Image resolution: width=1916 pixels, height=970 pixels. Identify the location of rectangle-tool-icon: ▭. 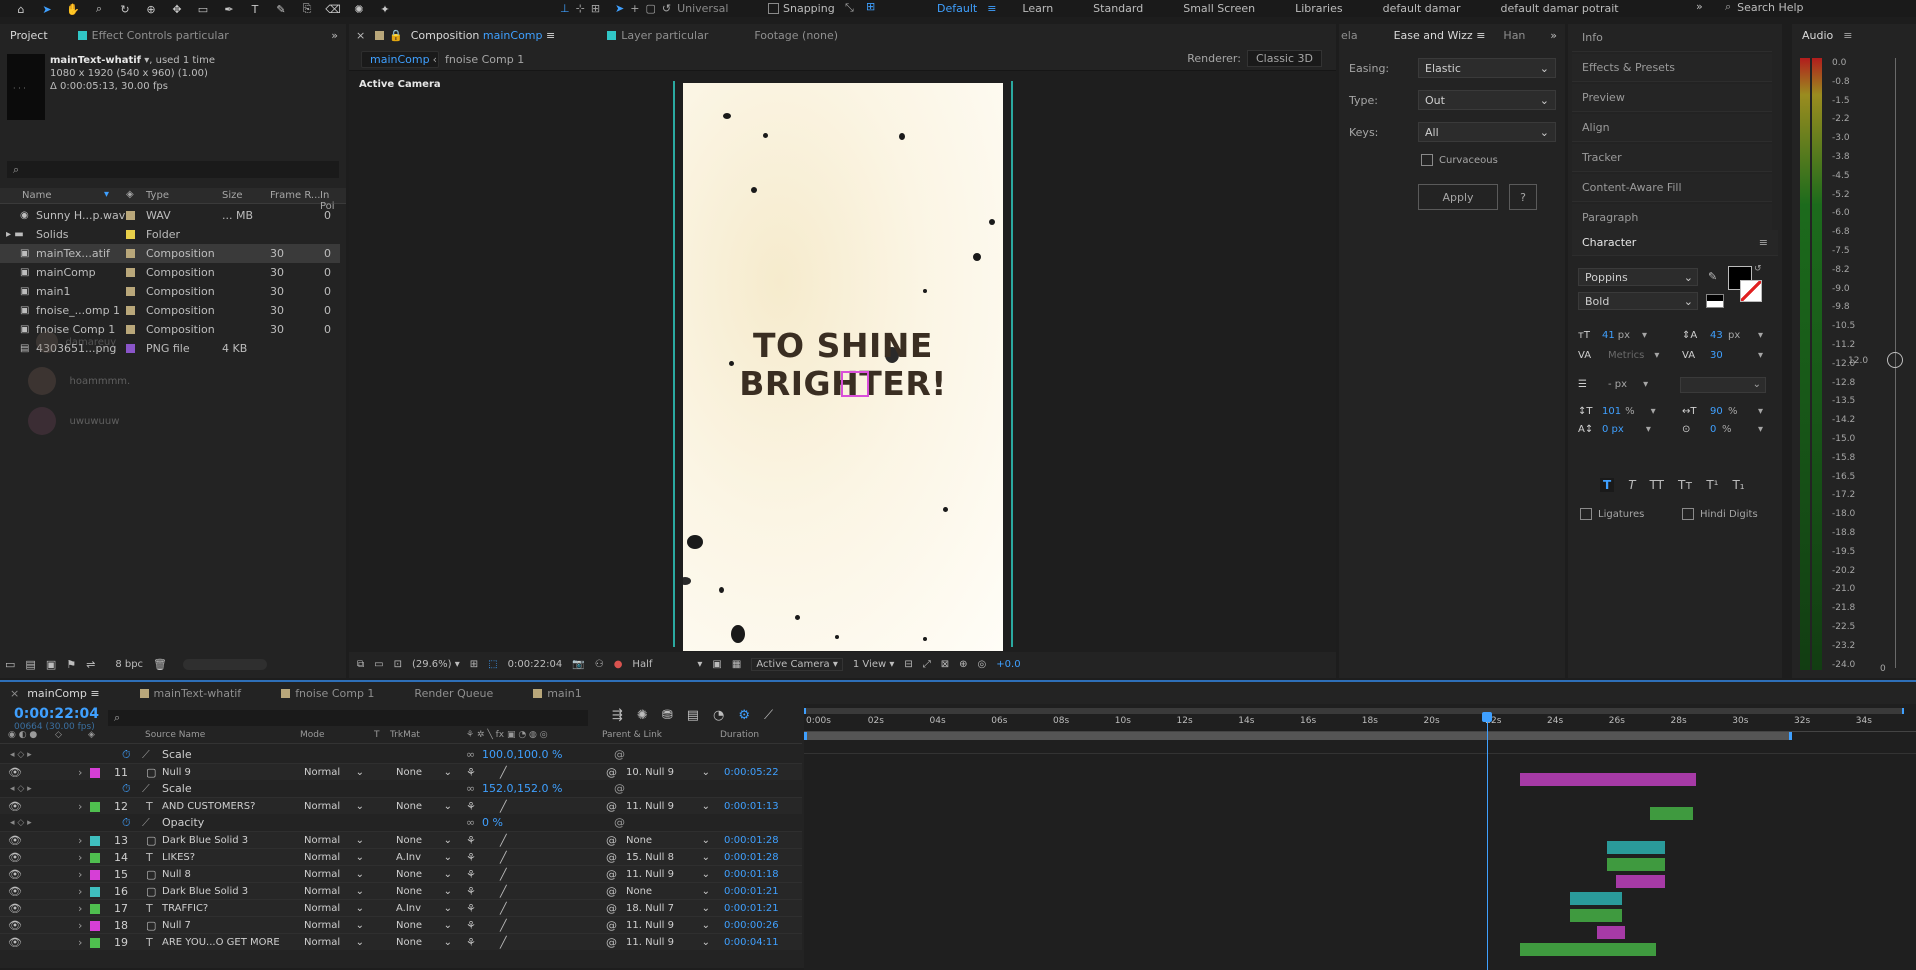
(203, 10).